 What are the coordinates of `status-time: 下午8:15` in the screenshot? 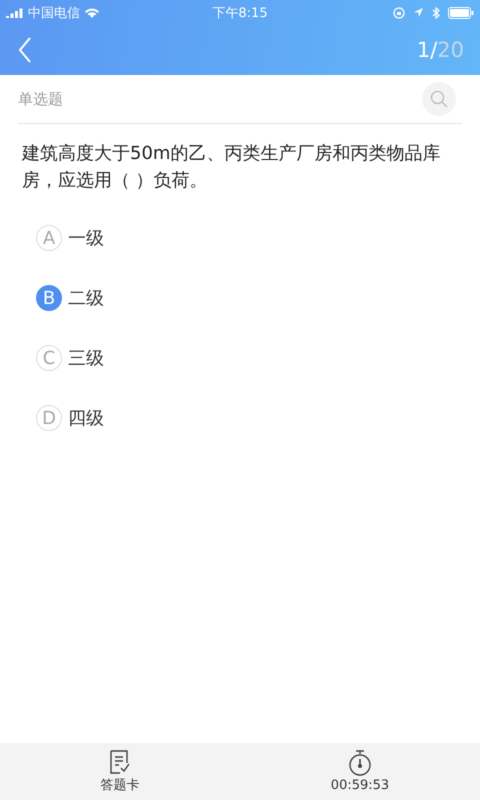 It's located at (240, 13).